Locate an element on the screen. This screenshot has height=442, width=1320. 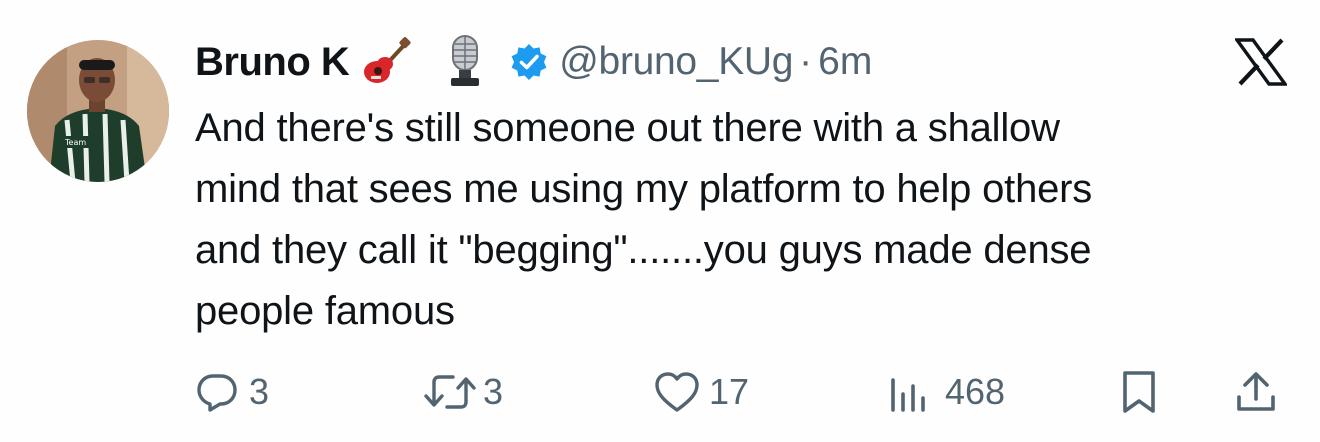
avatar: Team is located at coordinates (98, 111).